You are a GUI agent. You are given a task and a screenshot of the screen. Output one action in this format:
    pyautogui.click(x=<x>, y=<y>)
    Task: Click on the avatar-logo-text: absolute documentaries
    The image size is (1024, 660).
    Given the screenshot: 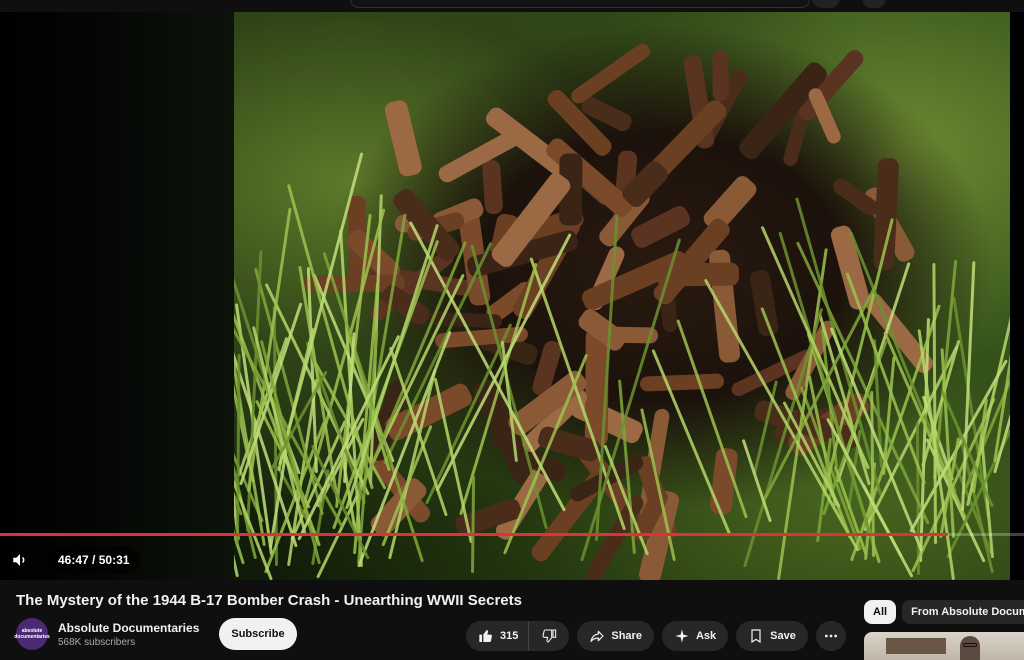 What is the action you would take?
    pyautogui.click(x=32, y=634)
    